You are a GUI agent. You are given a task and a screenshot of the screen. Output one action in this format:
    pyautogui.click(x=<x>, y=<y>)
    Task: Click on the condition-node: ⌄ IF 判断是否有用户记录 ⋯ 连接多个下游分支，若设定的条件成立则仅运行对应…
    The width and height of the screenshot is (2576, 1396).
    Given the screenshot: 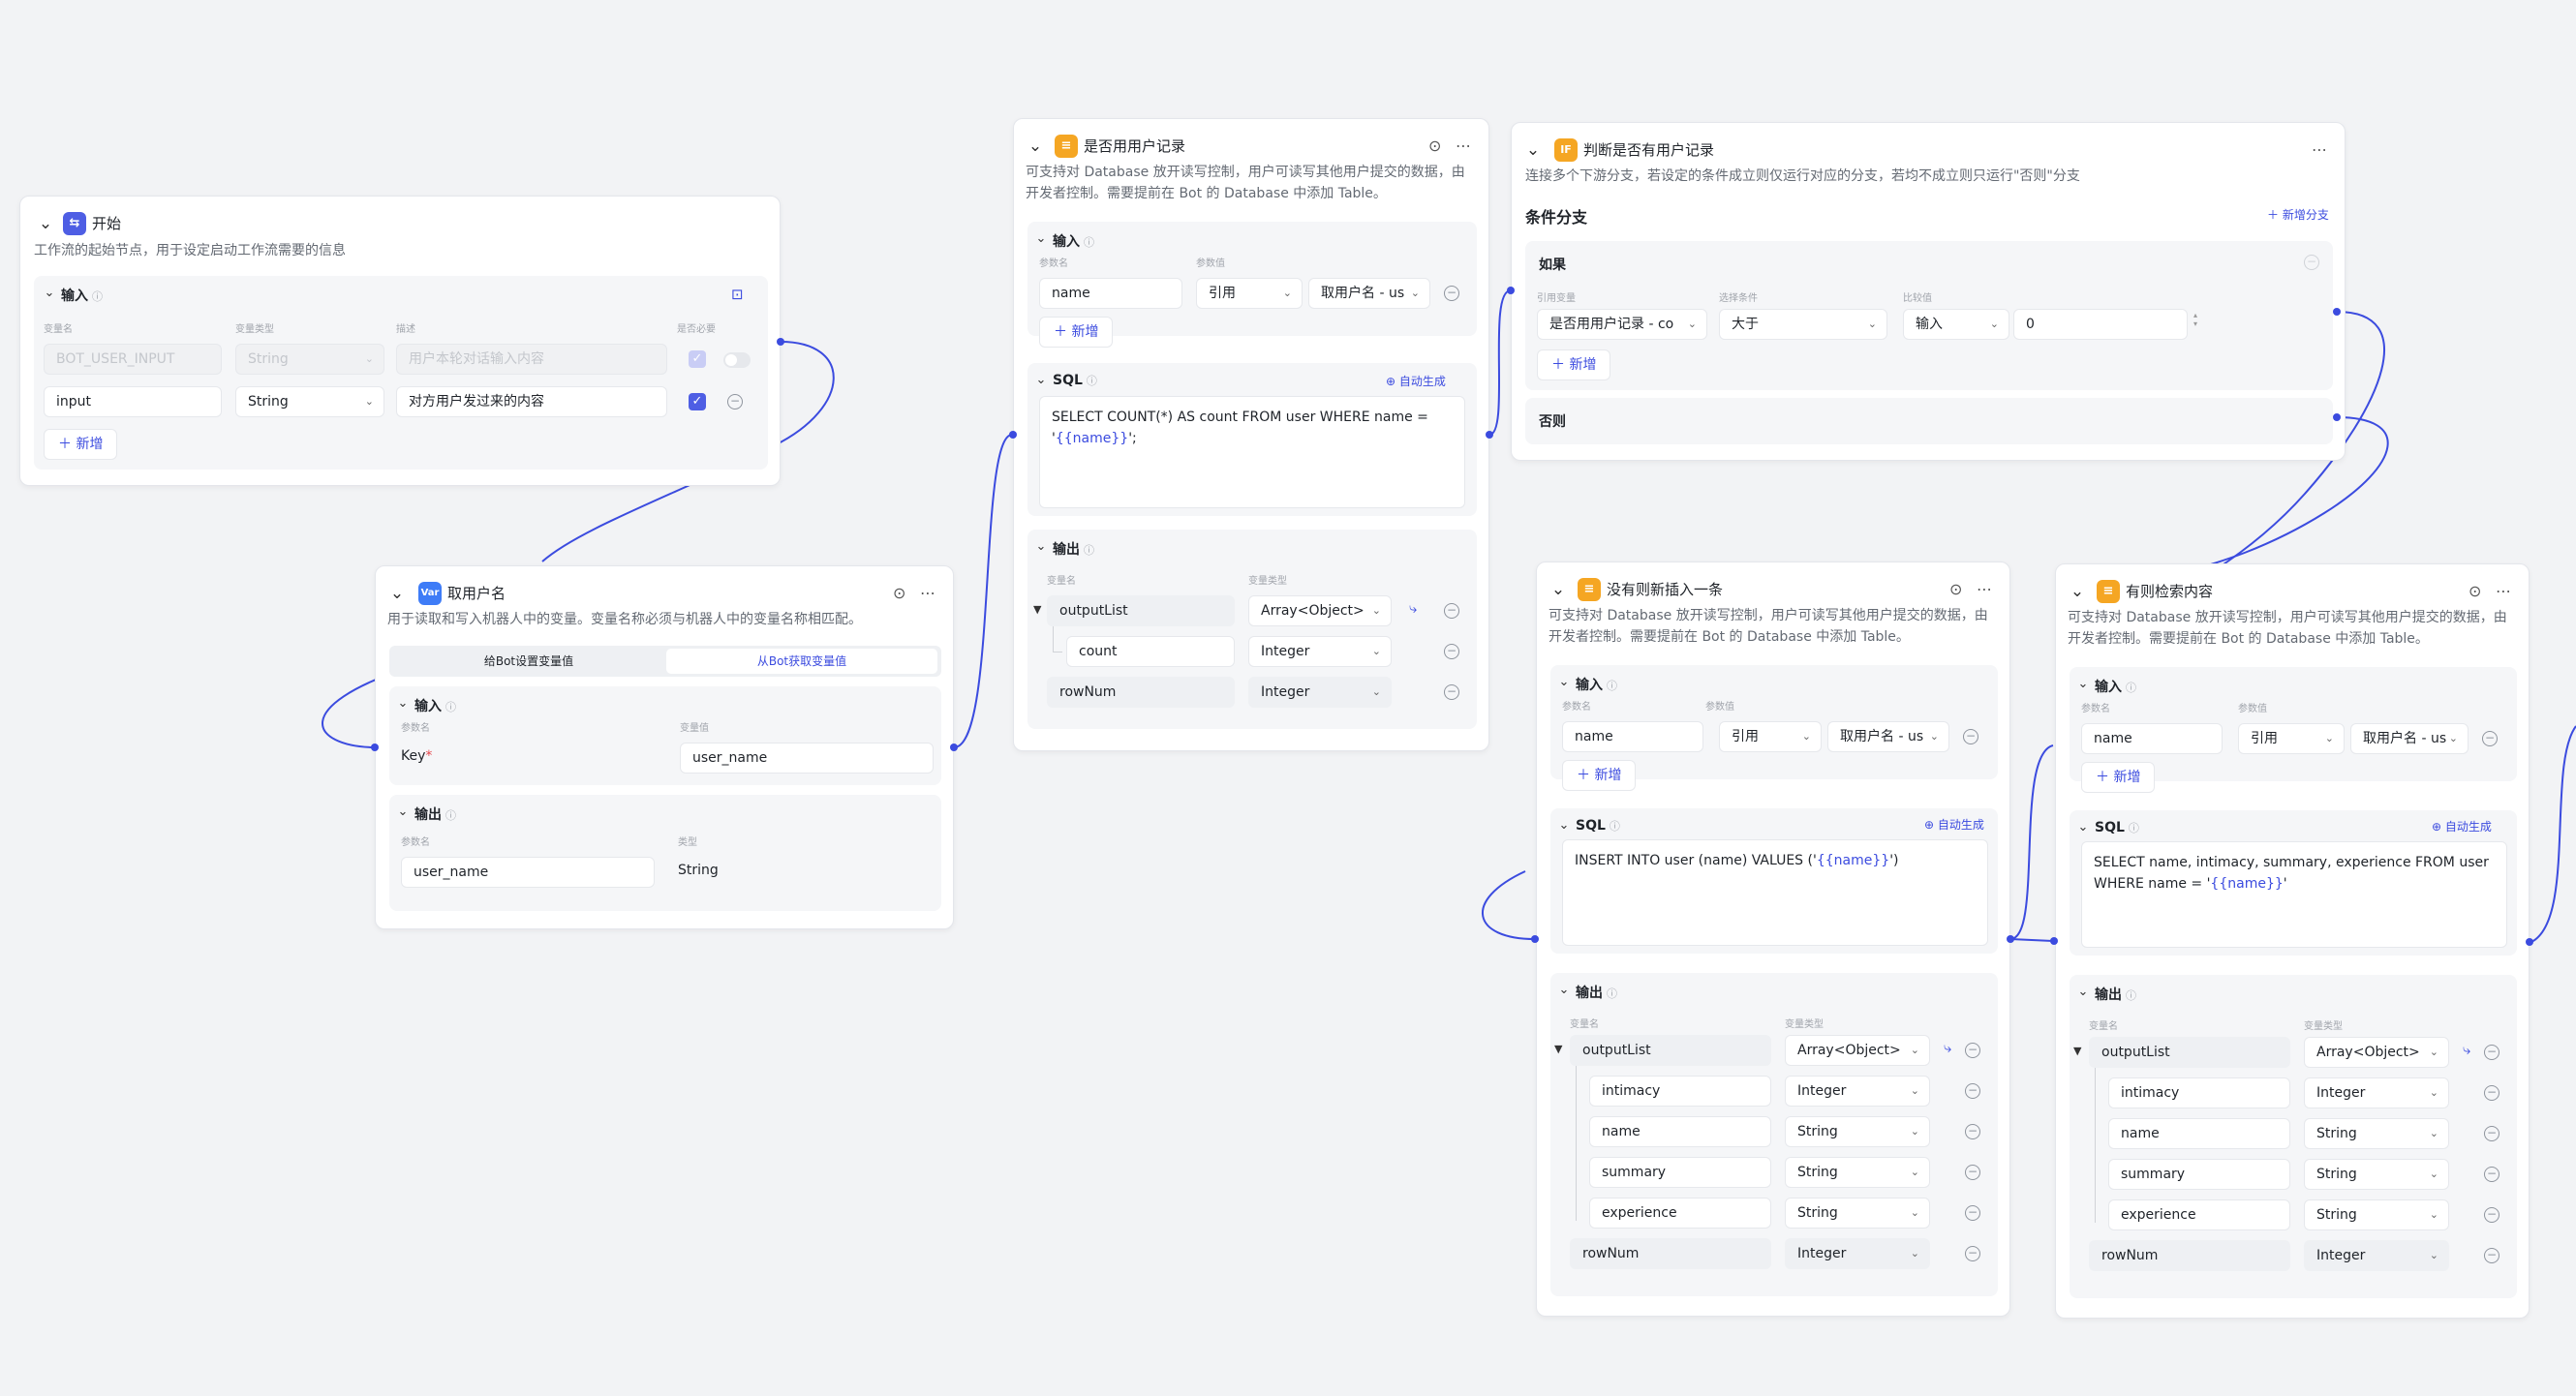 What is the action you would take?
    pyautogui.click(x=1928, y=291)
    